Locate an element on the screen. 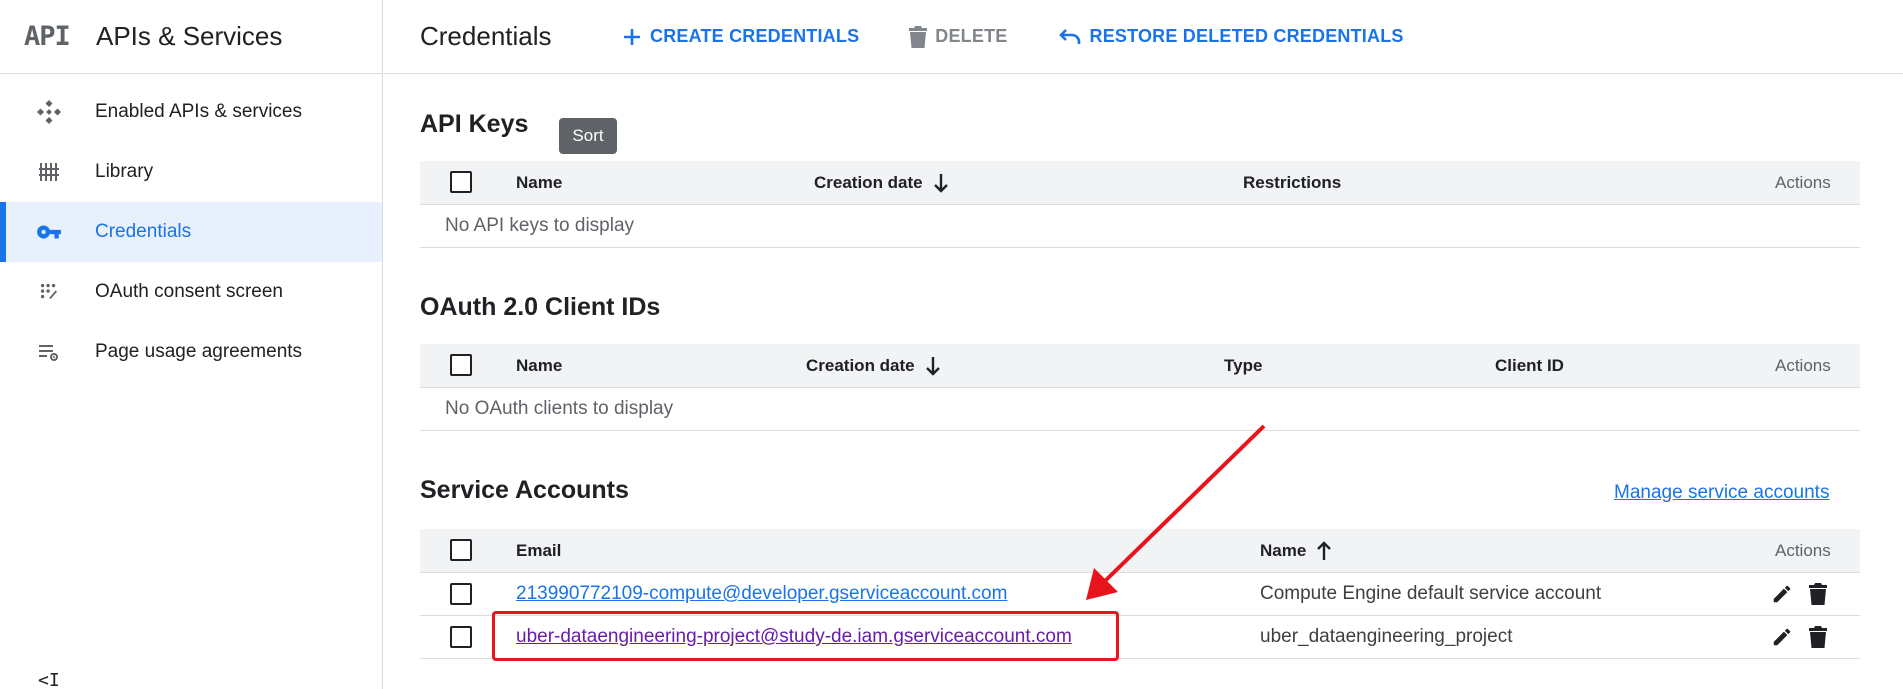  sidebar-item-enabled-apis: Enabled APIs & services is located at coordinates (191, 112).